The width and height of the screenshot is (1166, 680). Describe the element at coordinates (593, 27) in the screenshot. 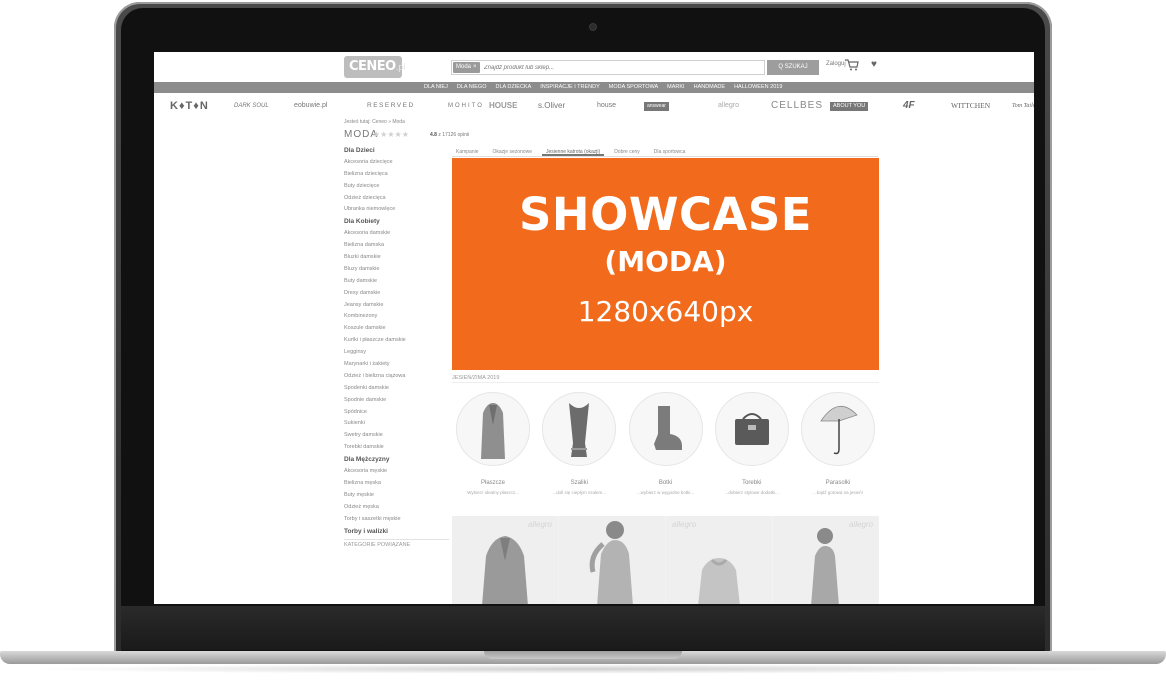

I see `camera-icon` at that location.